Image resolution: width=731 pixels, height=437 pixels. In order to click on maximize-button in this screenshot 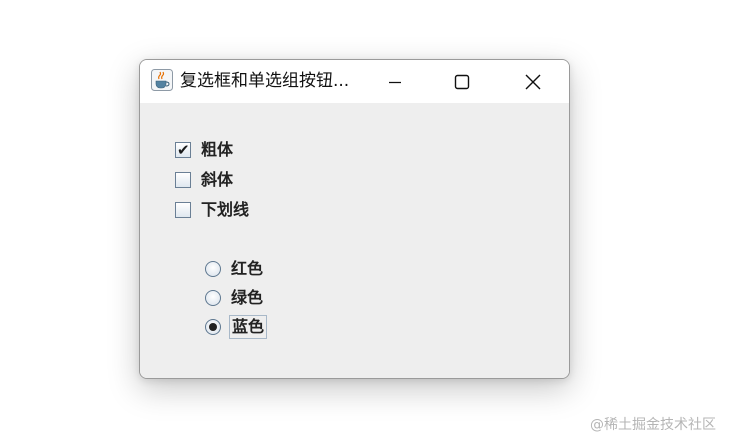, I will do `click(462, 81)`.